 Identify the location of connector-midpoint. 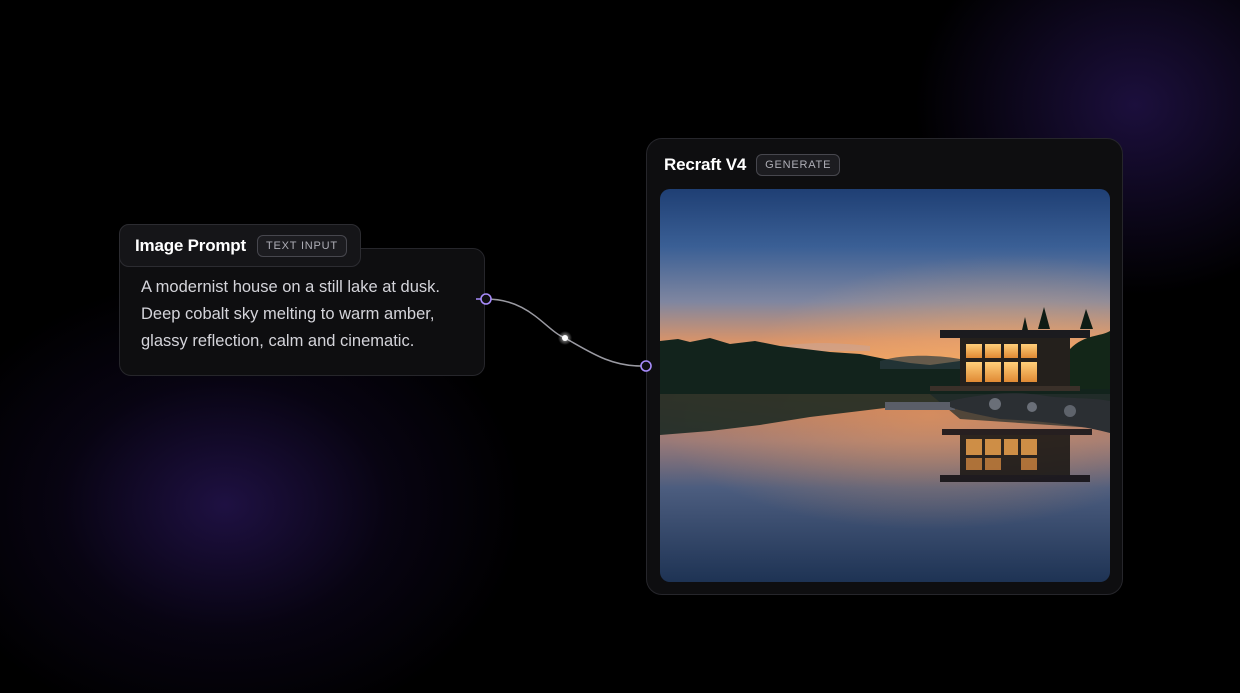
(565, 338).